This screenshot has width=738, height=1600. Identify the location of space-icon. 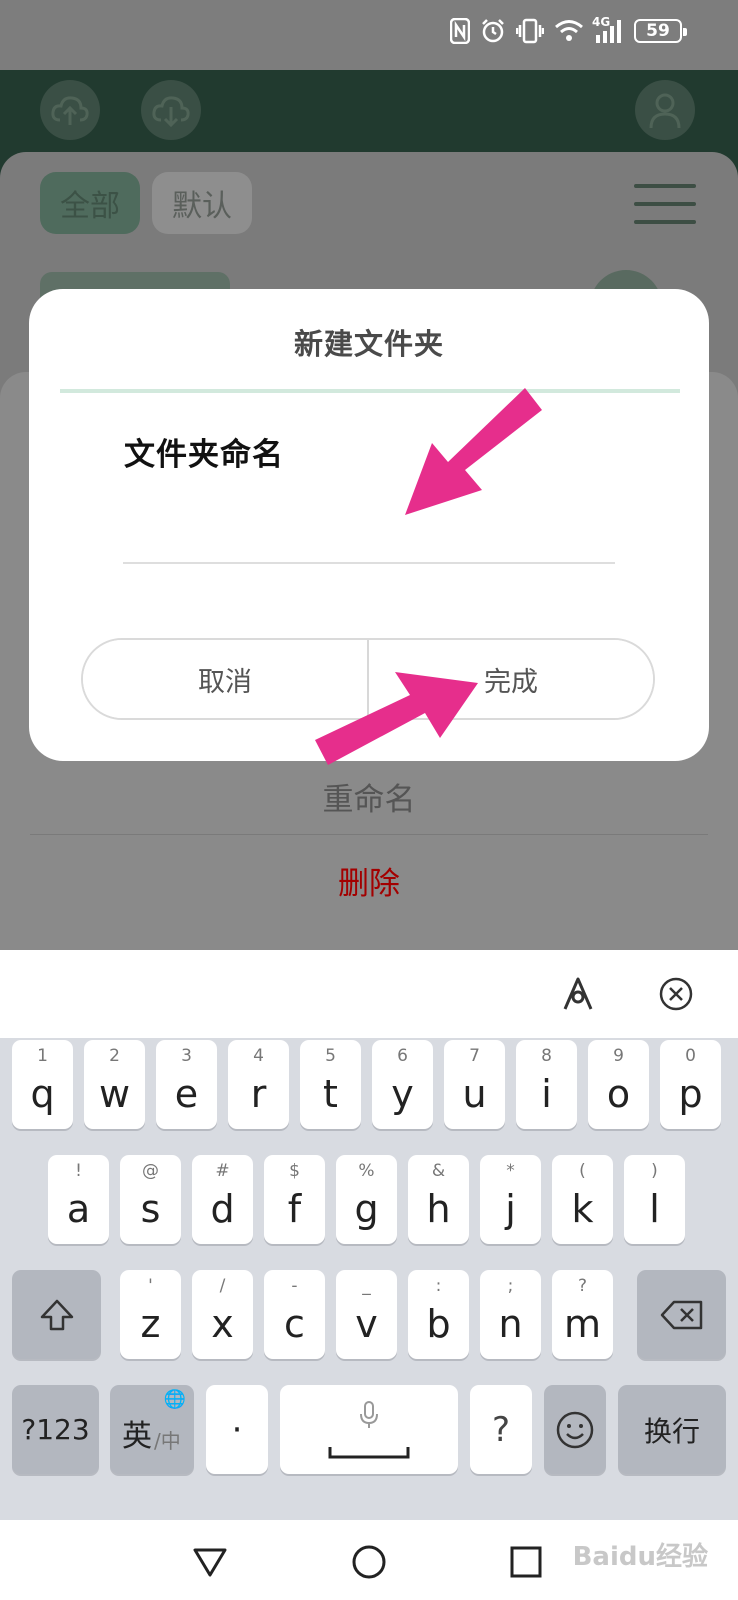
(369, 1453).